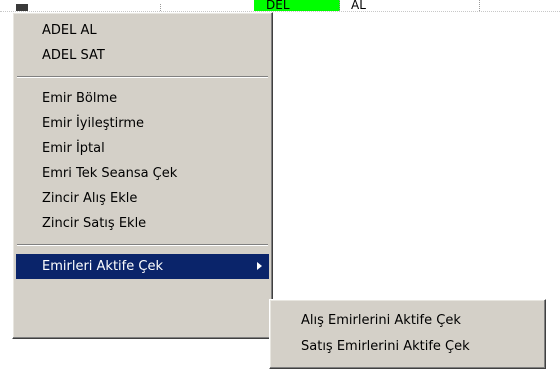 The image size is (560, 371). What do you see at coordinates (102, 266) in the screenshot?
I see `menu-item-label: Emirleri Aktife Çek` at bounding box center [102, 266].